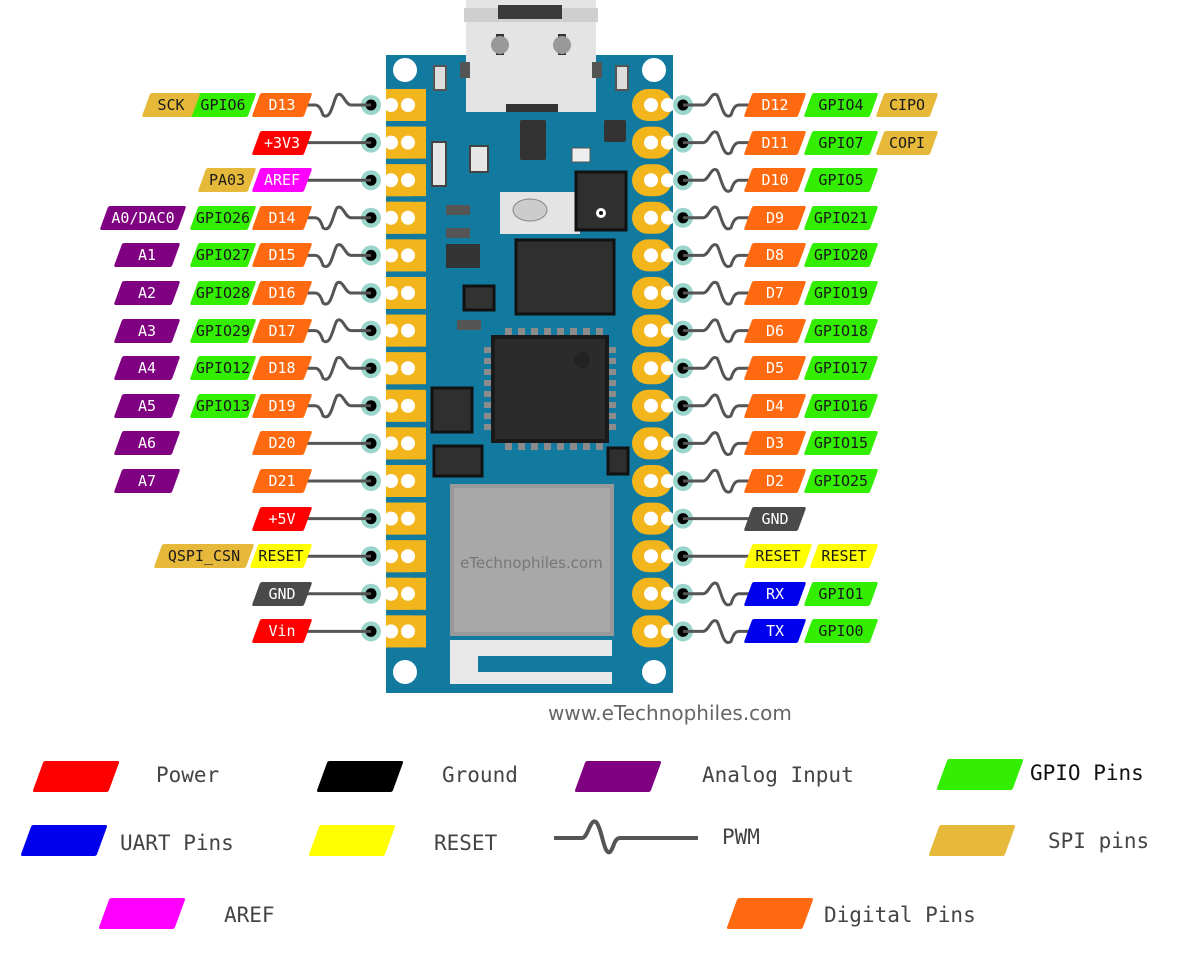 The width and height of the screenshot is (1192, 960). I want to click on label-text: GPIO28, so click(223, 293).